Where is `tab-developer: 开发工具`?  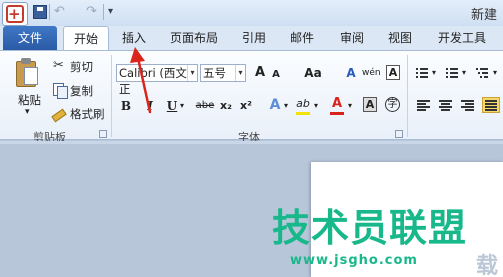
tab-developer: 开发工具 is located at coordinates (462, 38).